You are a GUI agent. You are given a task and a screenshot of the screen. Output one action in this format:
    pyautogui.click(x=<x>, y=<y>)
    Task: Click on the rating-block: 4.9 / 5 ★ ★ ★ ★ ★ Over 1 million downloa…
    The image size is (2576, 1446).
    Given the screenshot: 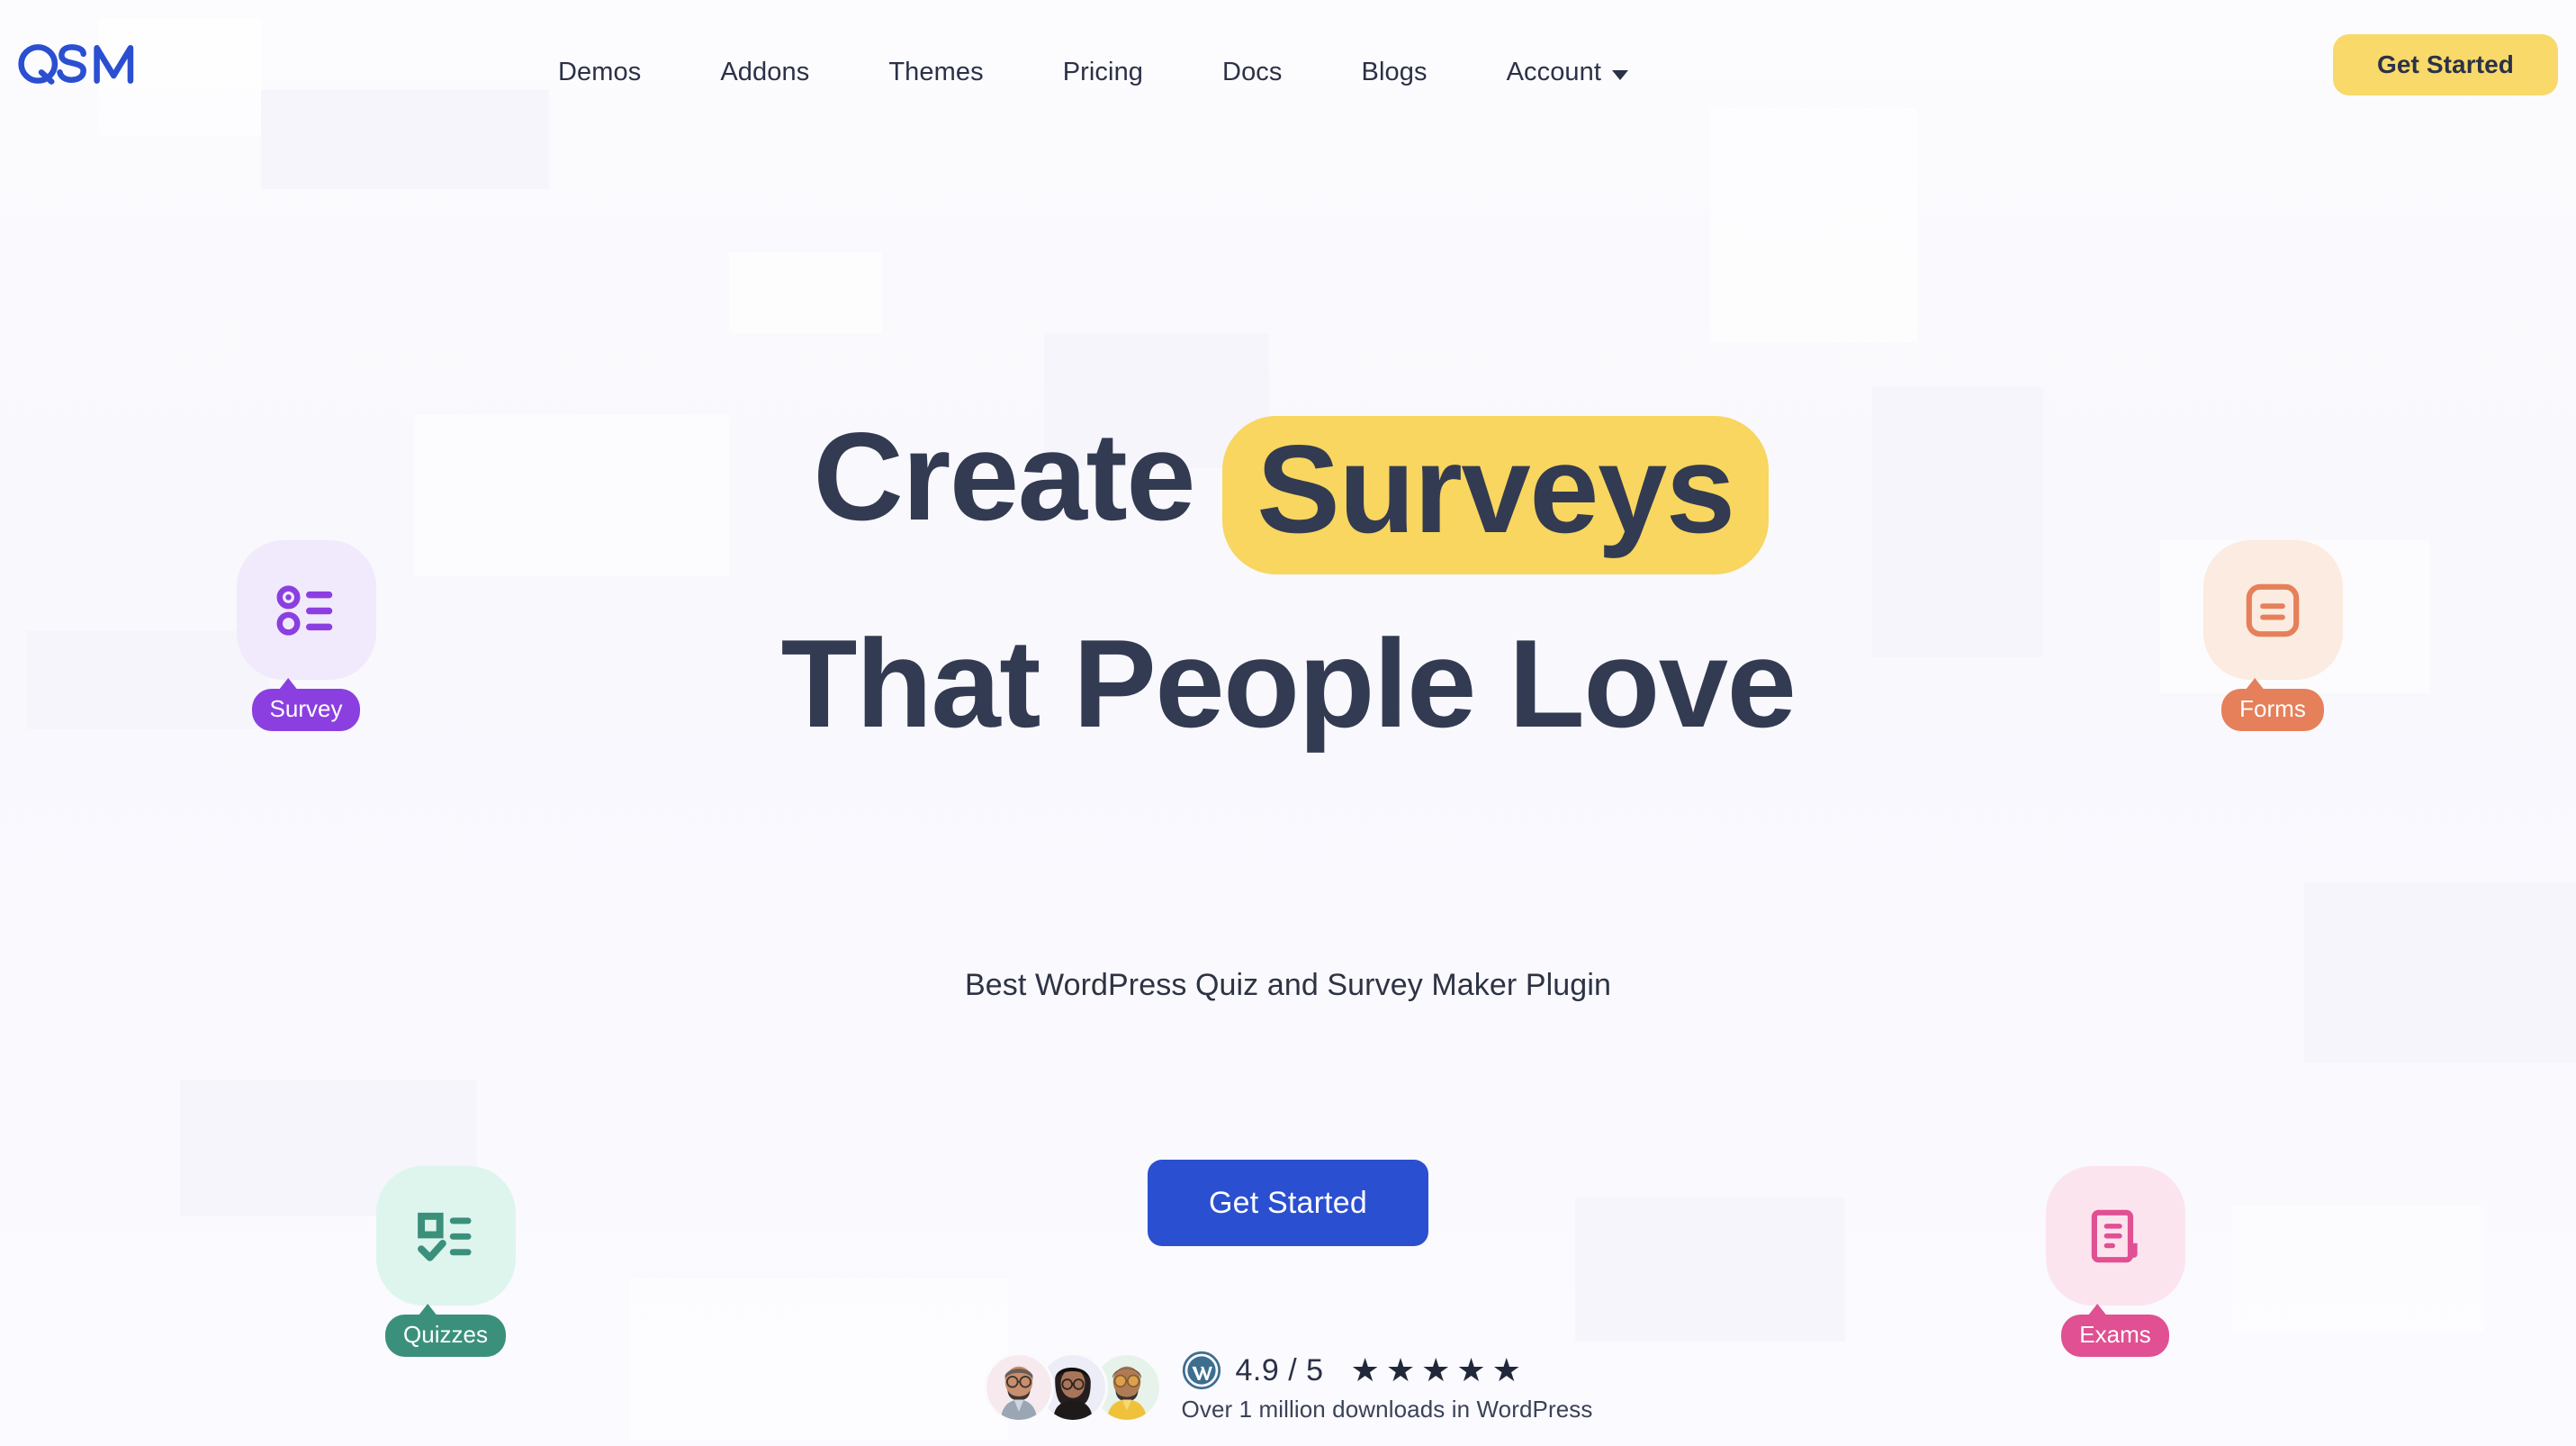 What is the action you would take?
    pyautogui.click(x=1387, y=1387)
    